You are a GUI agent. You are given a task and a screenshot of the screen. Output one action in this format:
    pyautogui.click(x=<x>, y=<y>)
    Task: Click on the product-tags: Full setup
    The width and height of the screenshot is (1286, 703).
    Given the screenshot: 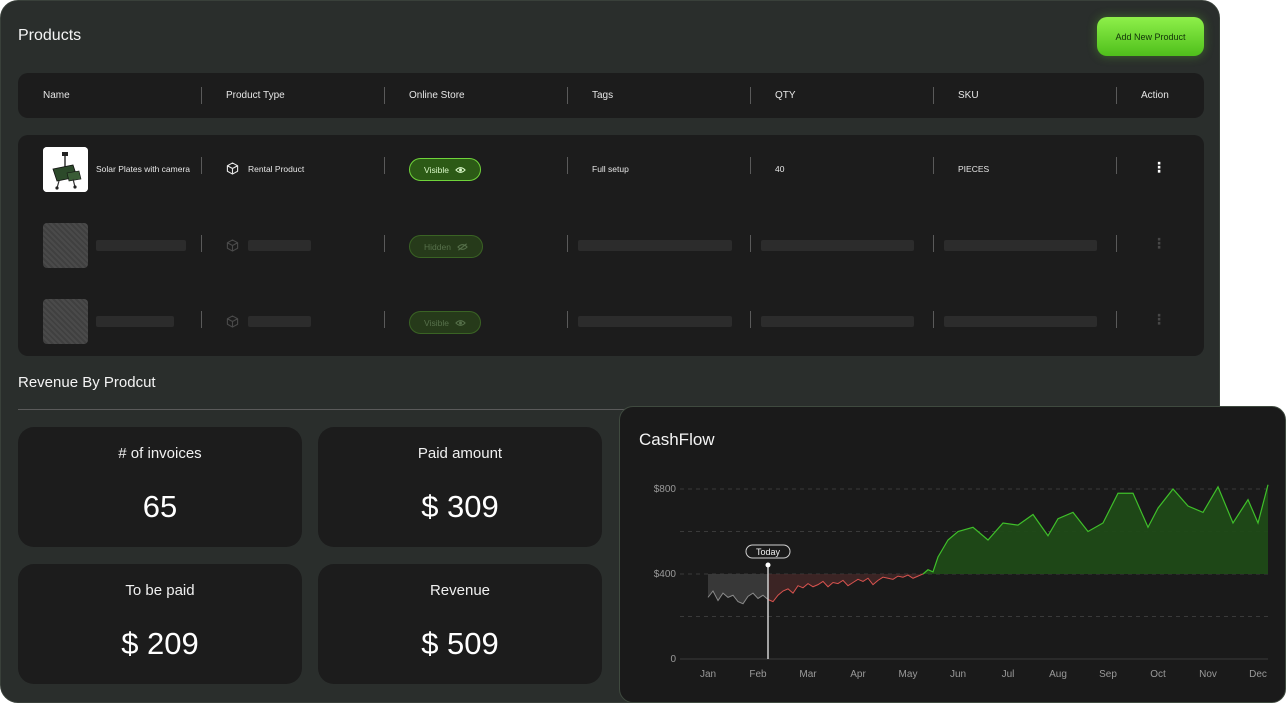 What is the action you would take?
    pyautogui.click(x=610, y=169)
    